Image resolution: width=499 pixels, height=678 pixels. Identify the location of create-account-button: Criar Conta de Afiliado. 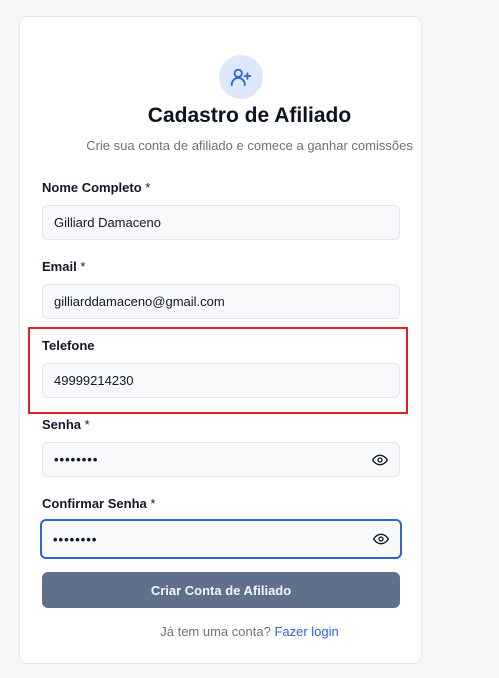
(221, 590).